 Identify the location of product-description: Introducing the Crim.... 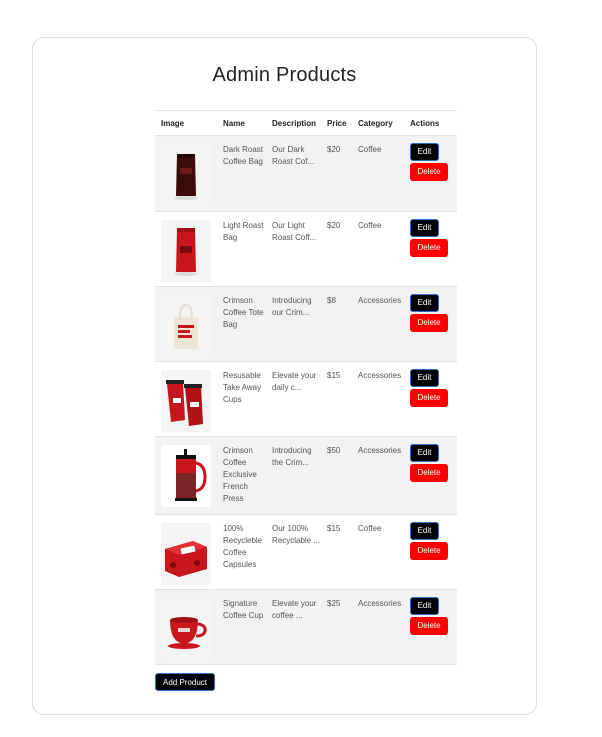
(293, 475).